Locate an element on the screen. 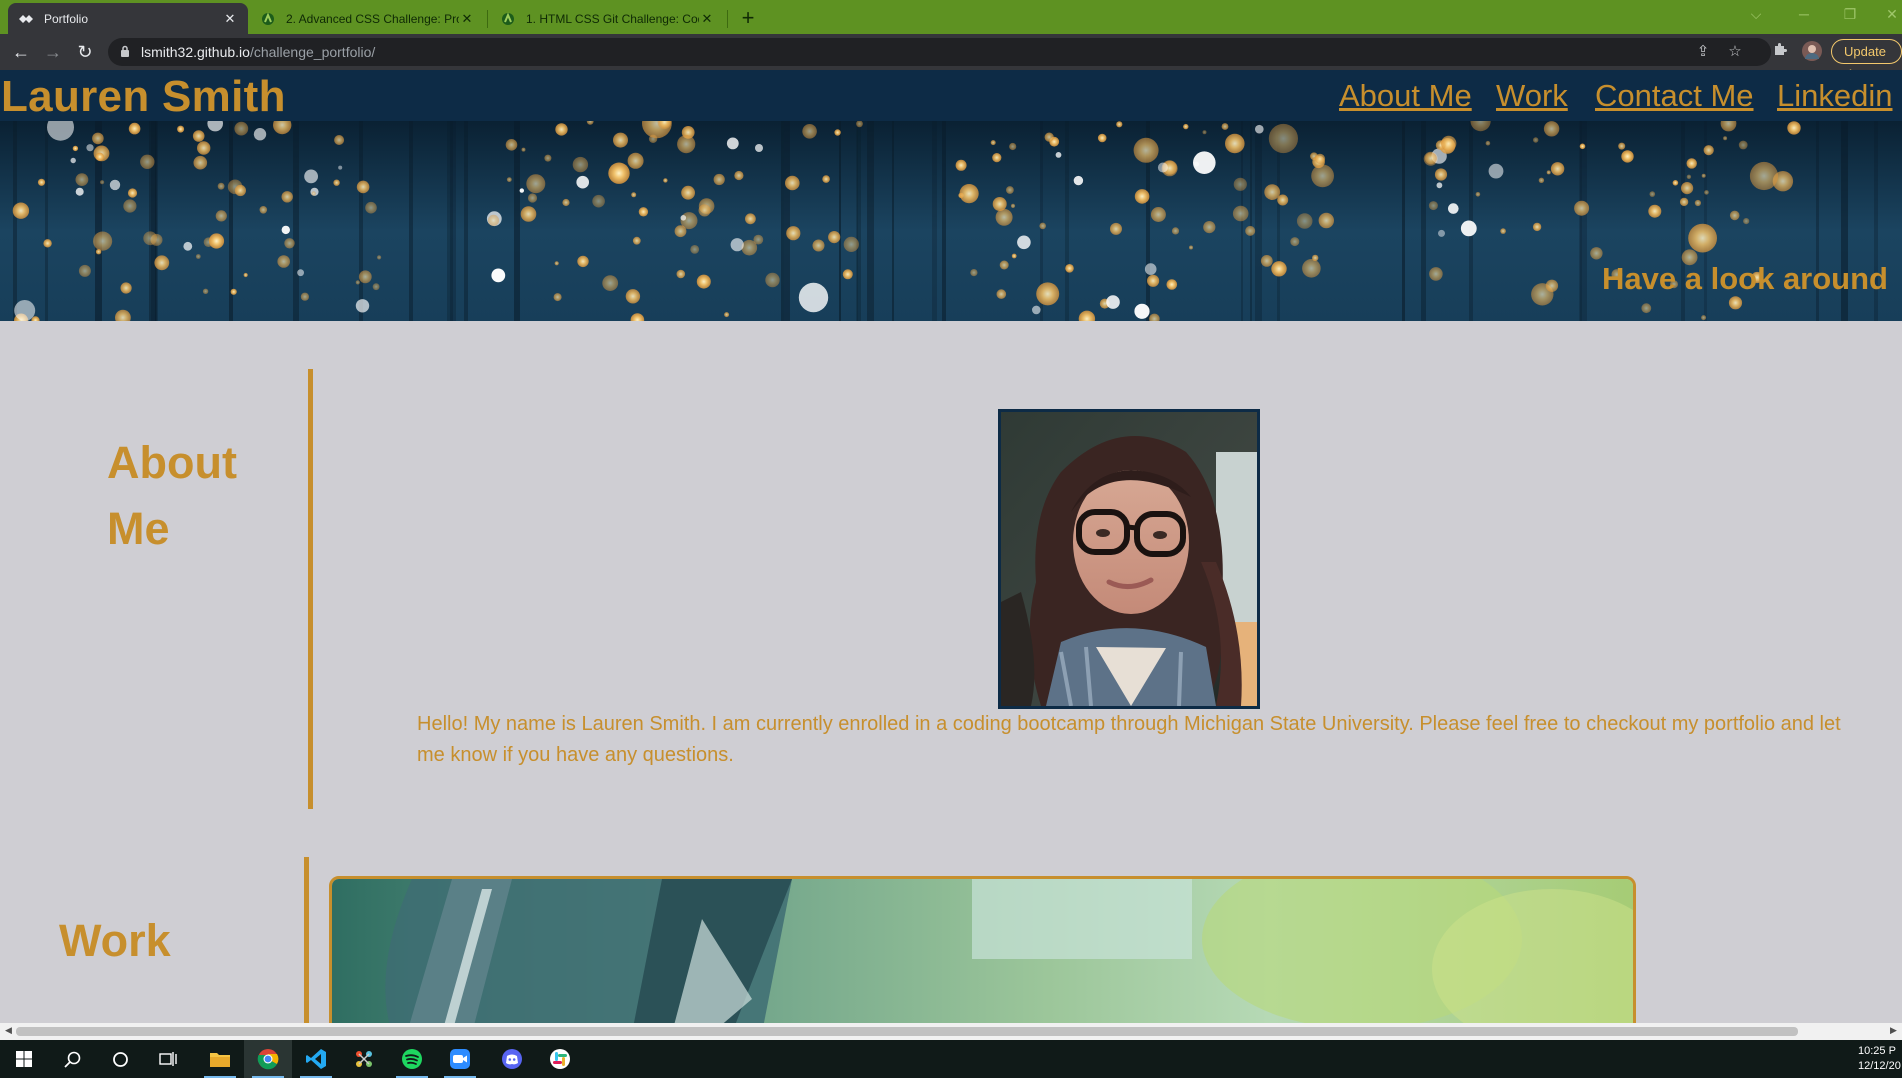 The image size is (1902, 1078). work-heading: Work is located at coordinates (115, 940).